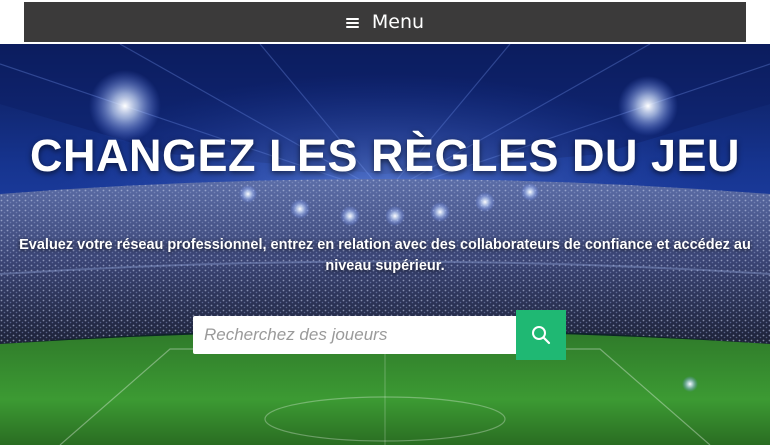 This screenshot has height=445, width=770. Describe the element at coordinates (352, 22) in the screenshot. I see `hamburger-icon` at that location.